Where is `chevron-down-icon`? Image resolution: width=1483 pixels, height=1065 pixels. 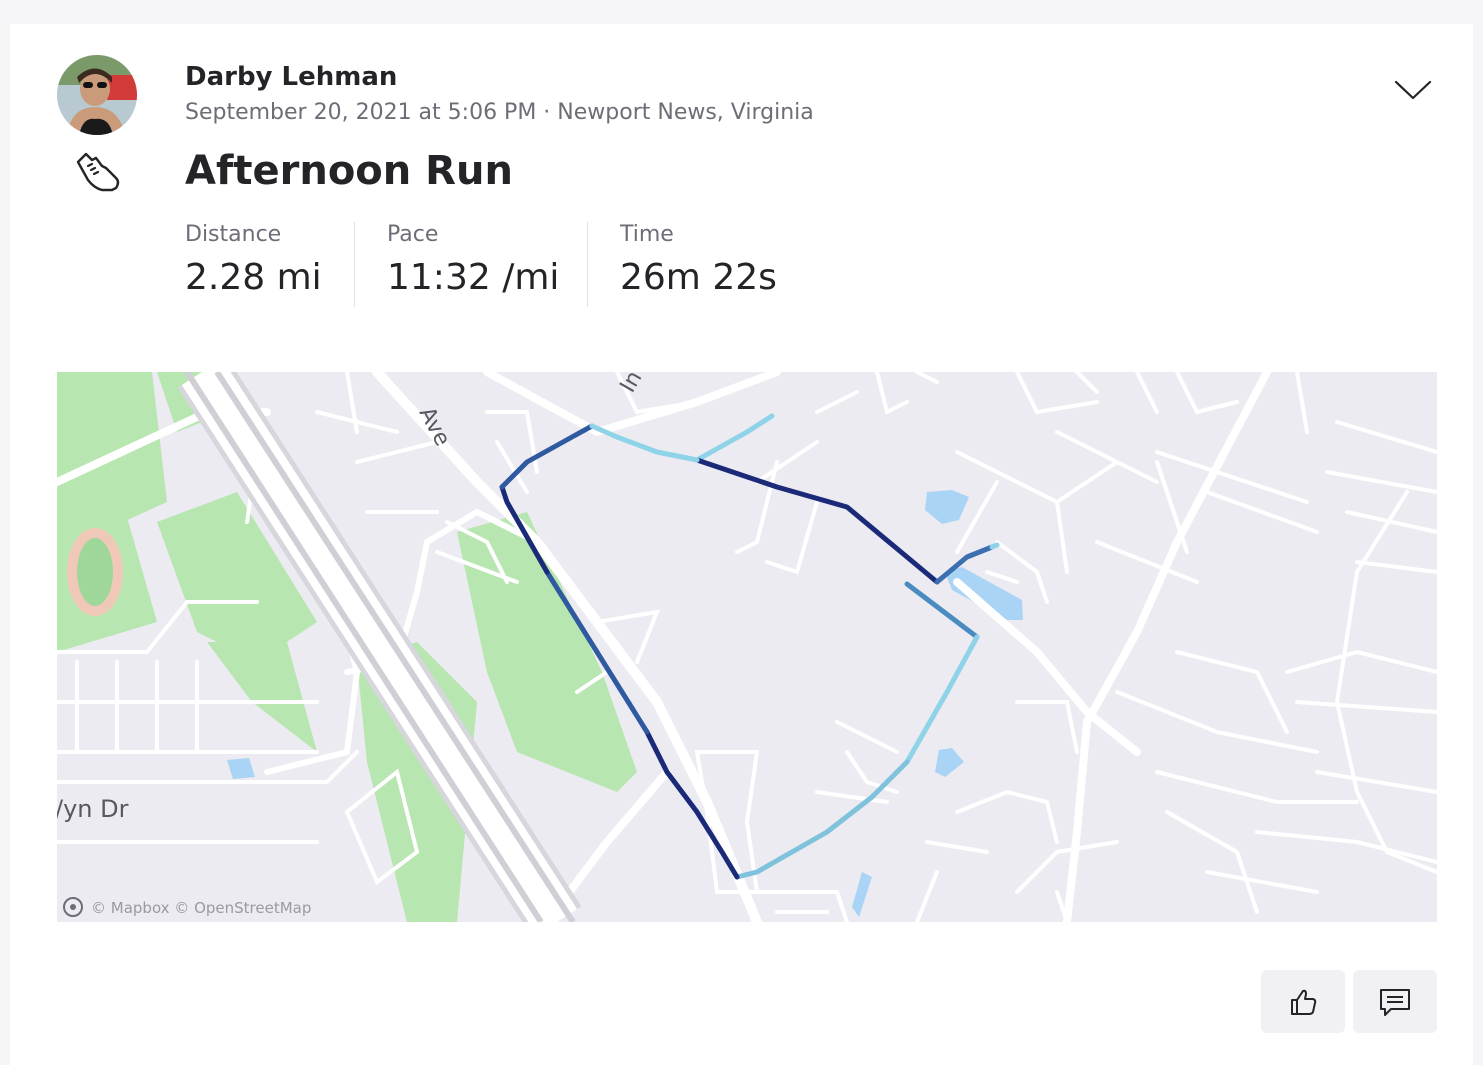 chevron-down-icon is located at coordinates (1413, 89).